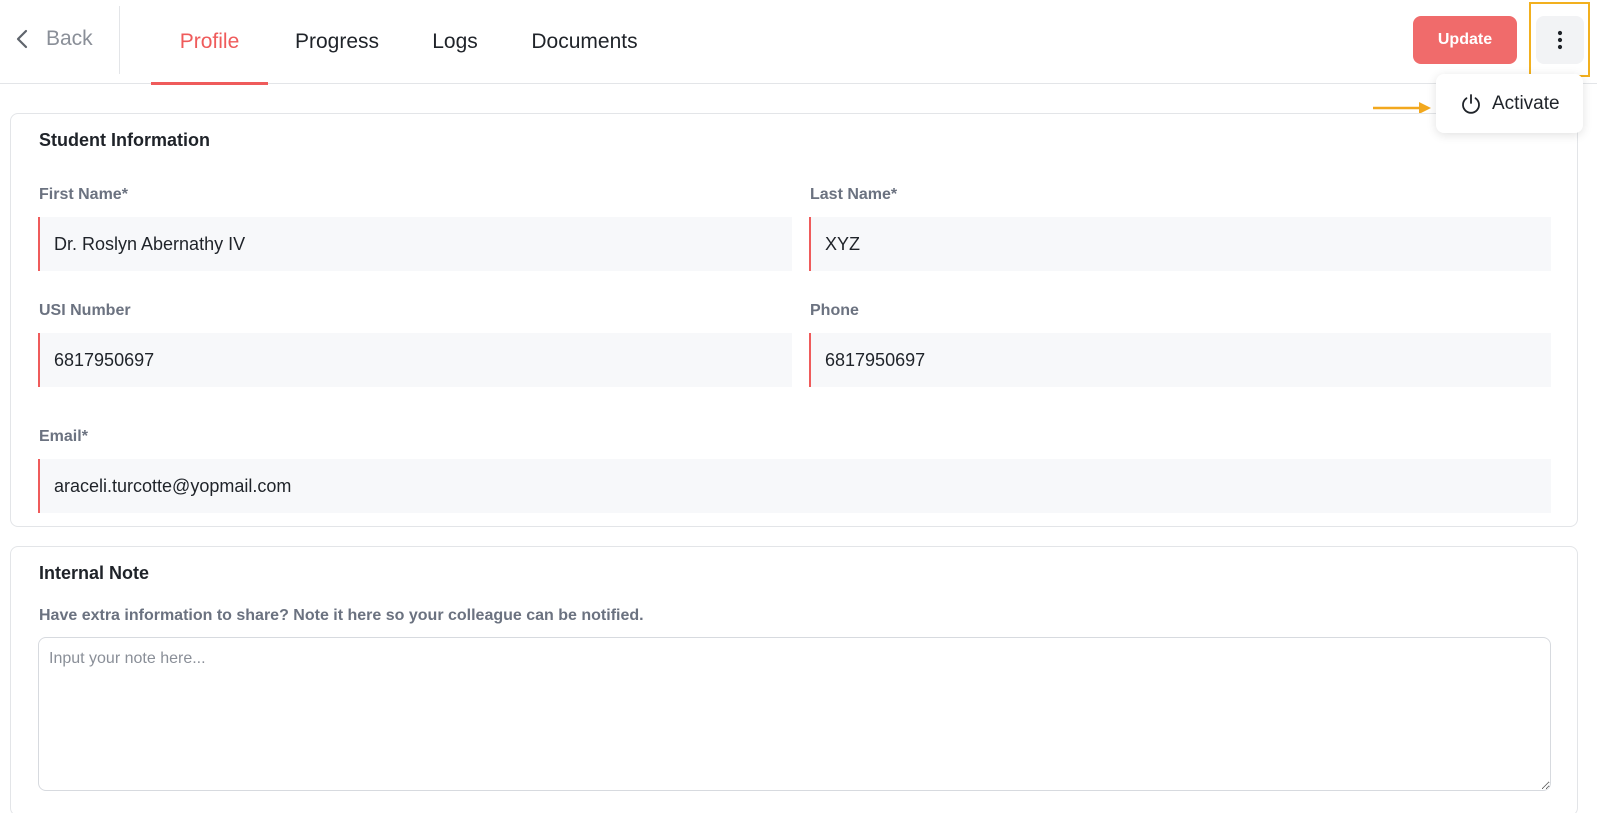 The image size is (1597, 813). Describe the element at coordinates (794, 486) in the screenshot. I see `email-field: araceli.turcotte@yopmail.com` at that location.